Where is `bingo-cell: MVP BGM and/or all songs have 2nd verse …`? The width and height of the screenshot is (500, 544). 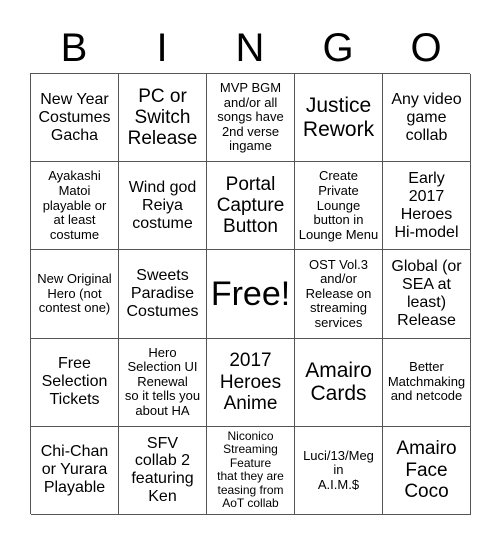
bingo-cell: MVP BGM and/or all songs have 2nd verse … is located at coordinates (251, 118).